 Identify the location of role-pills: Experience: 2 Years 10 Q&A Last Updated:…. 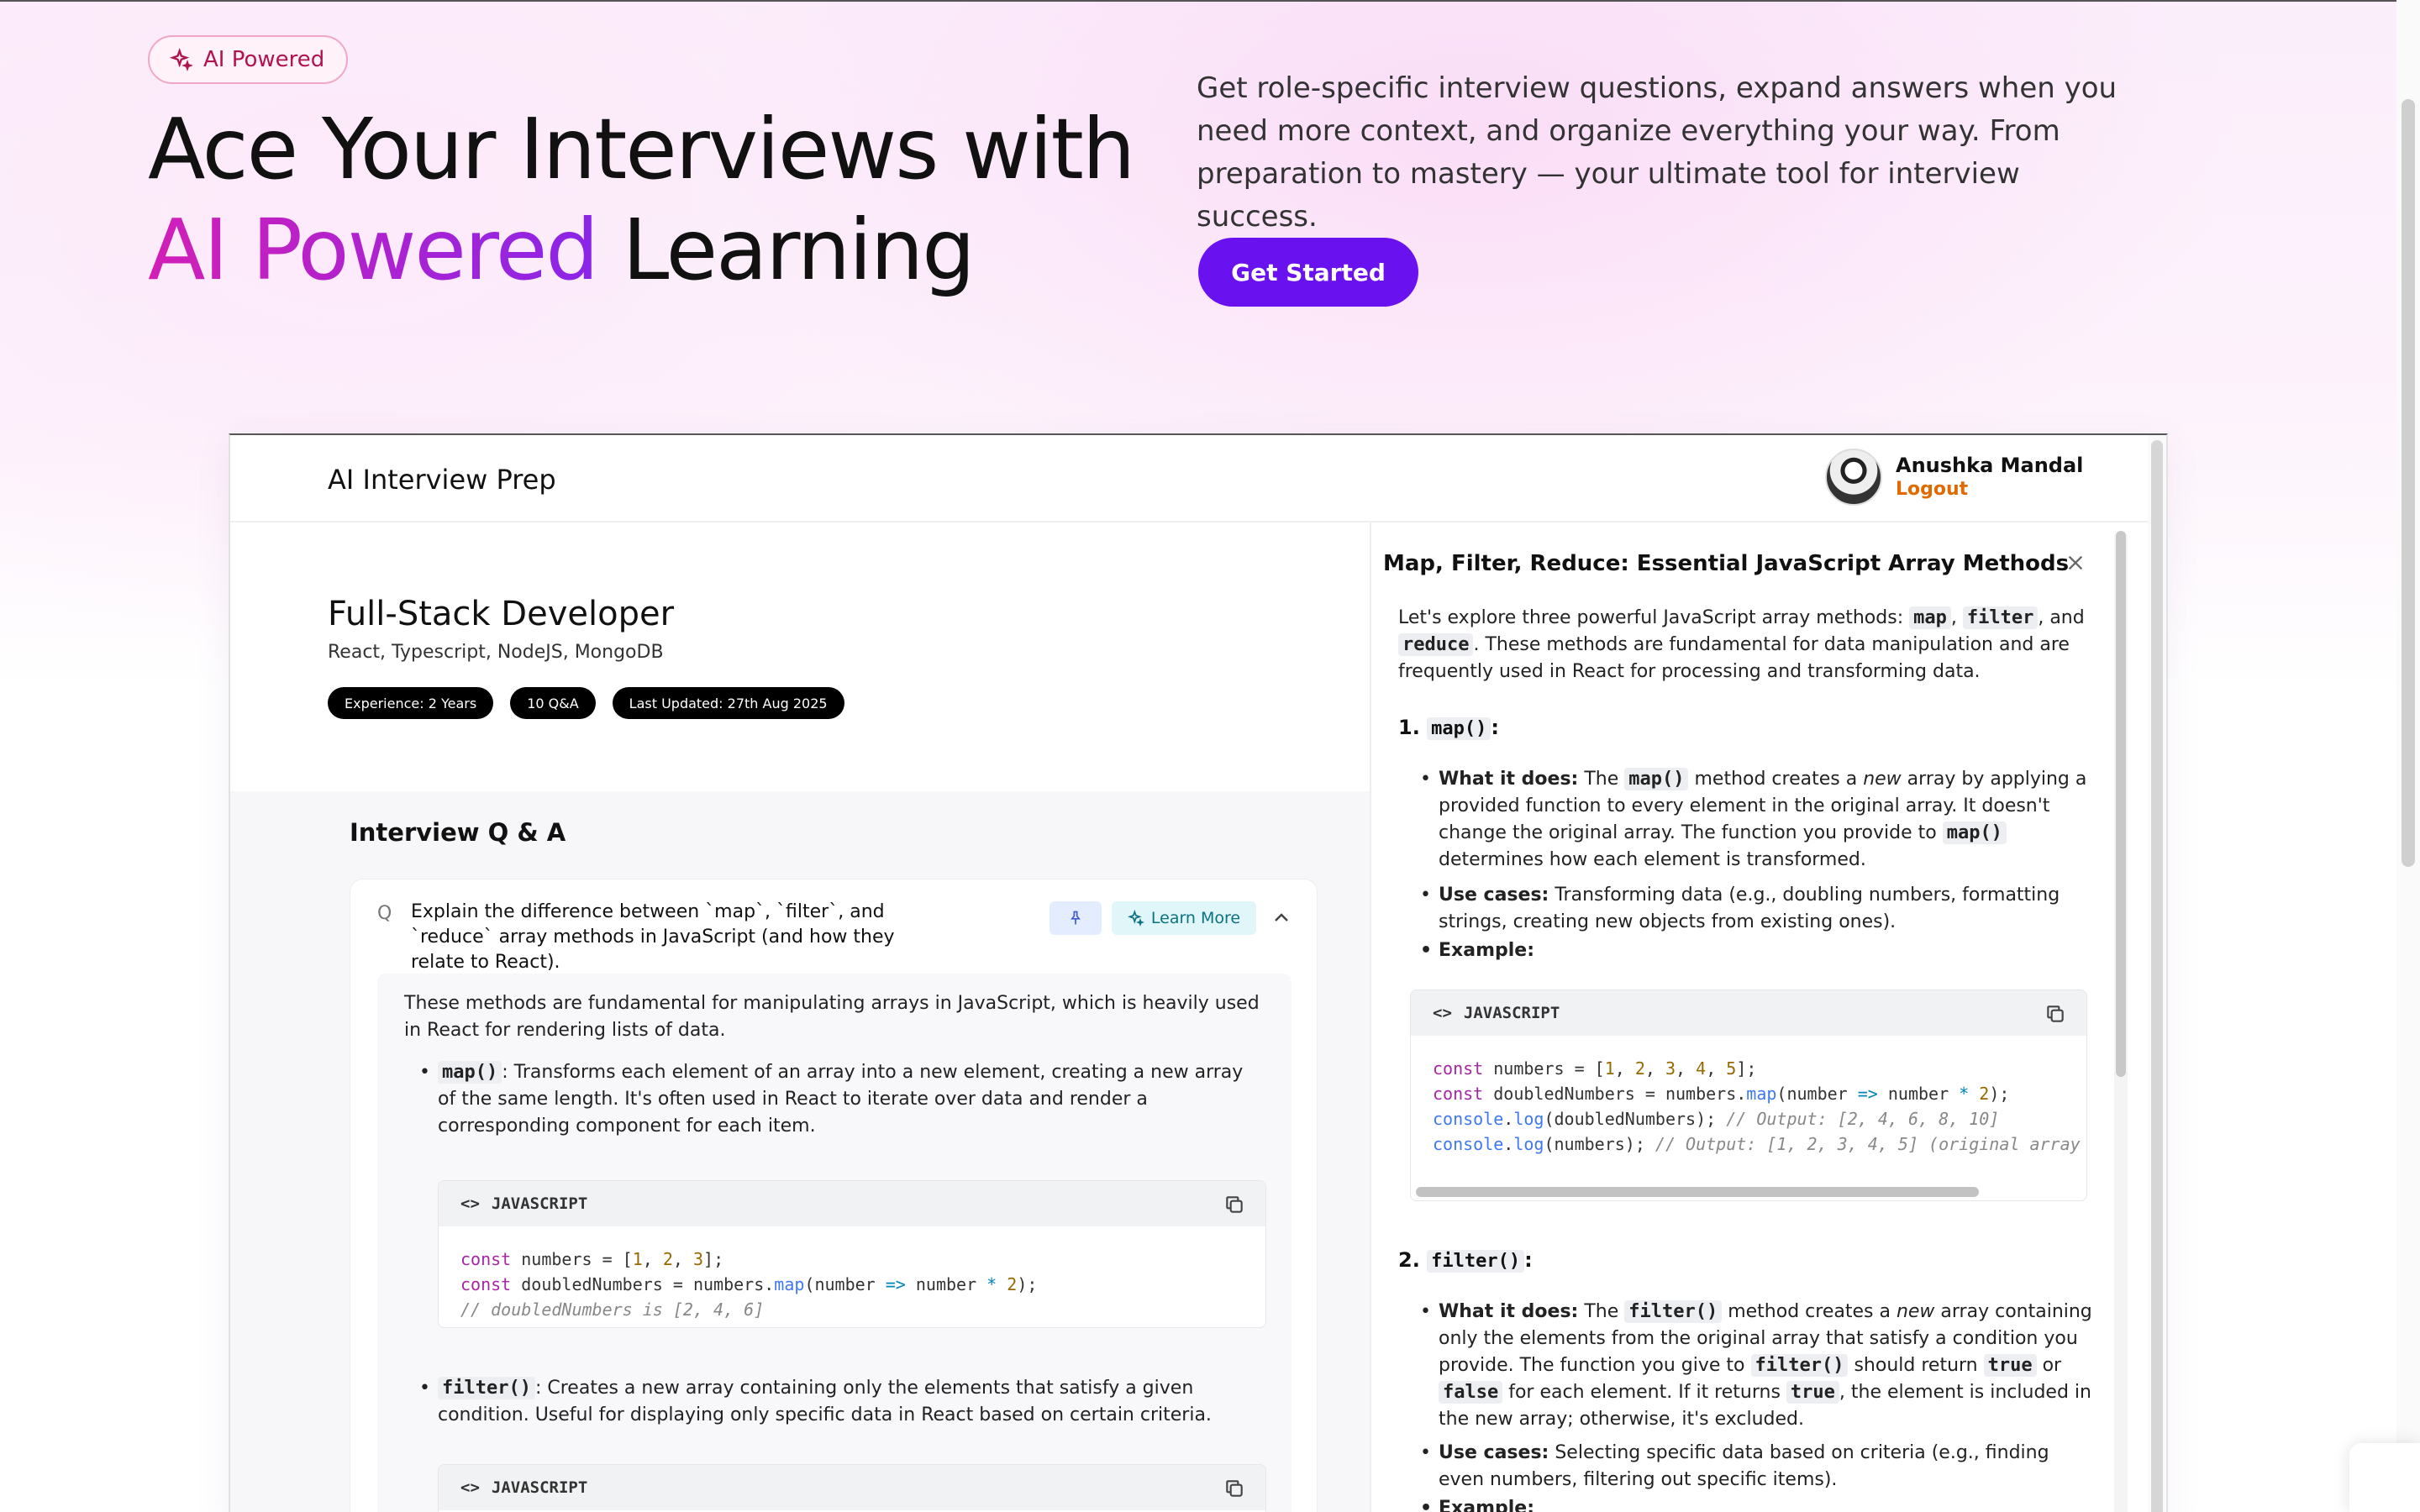
(586, 703).